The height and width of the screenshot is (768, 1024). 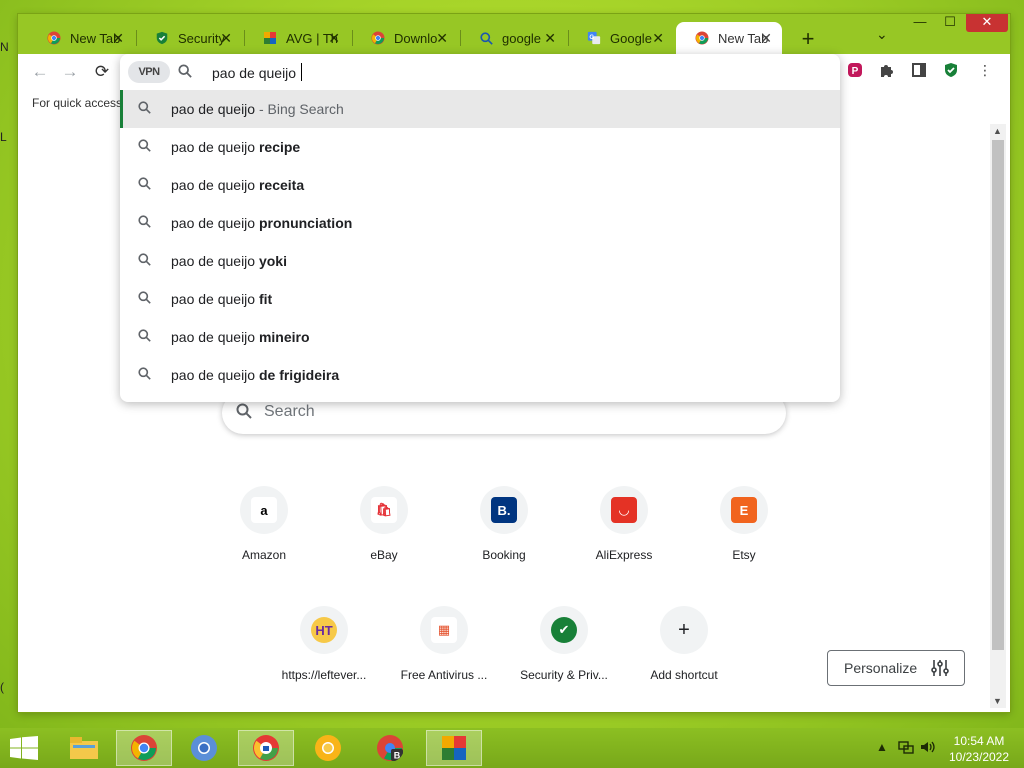 I want to click on chrome-icon, so click(x=702, y=38).